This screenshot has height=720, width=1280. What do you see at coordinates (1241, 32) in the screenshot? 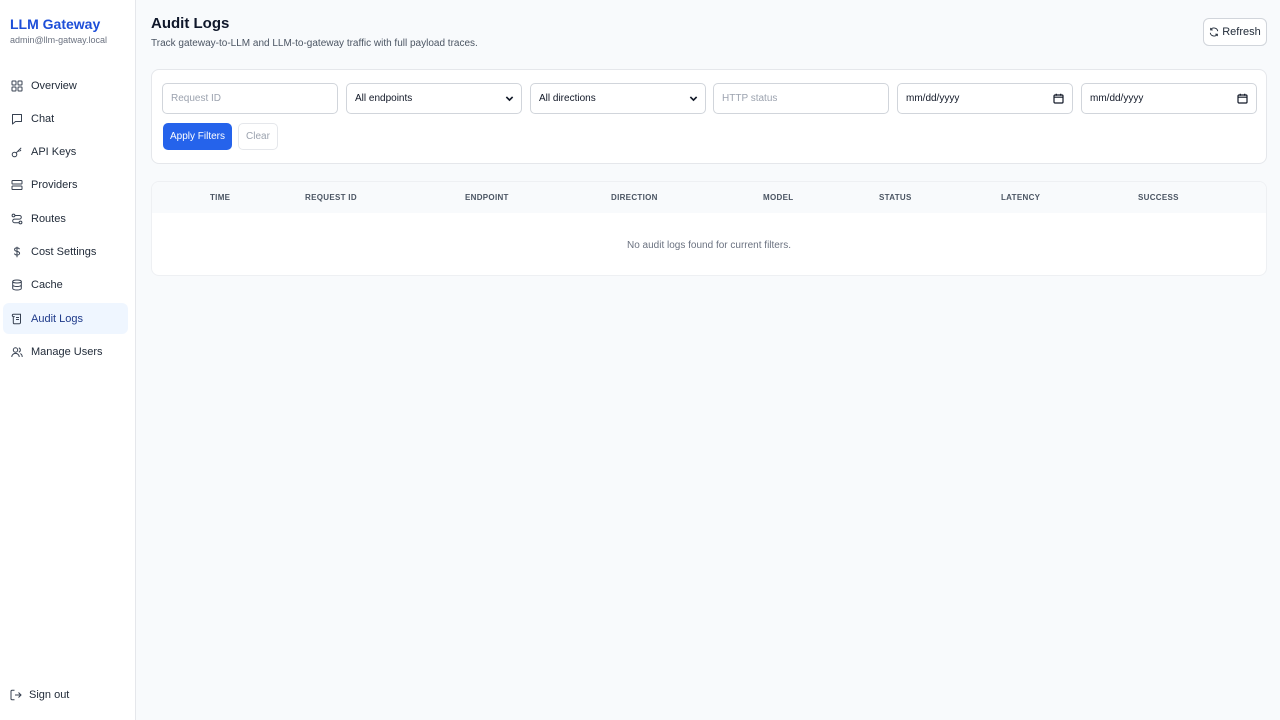
I see `refresh-label: Refresh` at bounding box center [1241, 32].